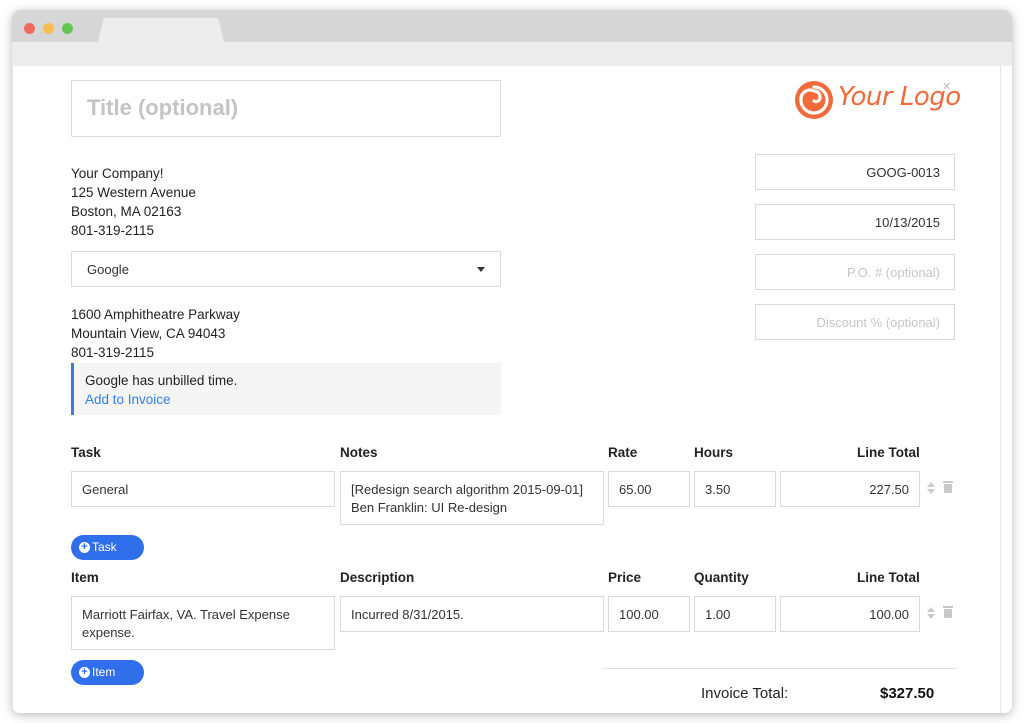 Image resolution: width=1024 pixels, height=723 pixels. What do you see at coordinates (472, 614) in the screenshot?
I see `item-description-input: Incurred 8/31/2015.` at bounding box center [472, 614].